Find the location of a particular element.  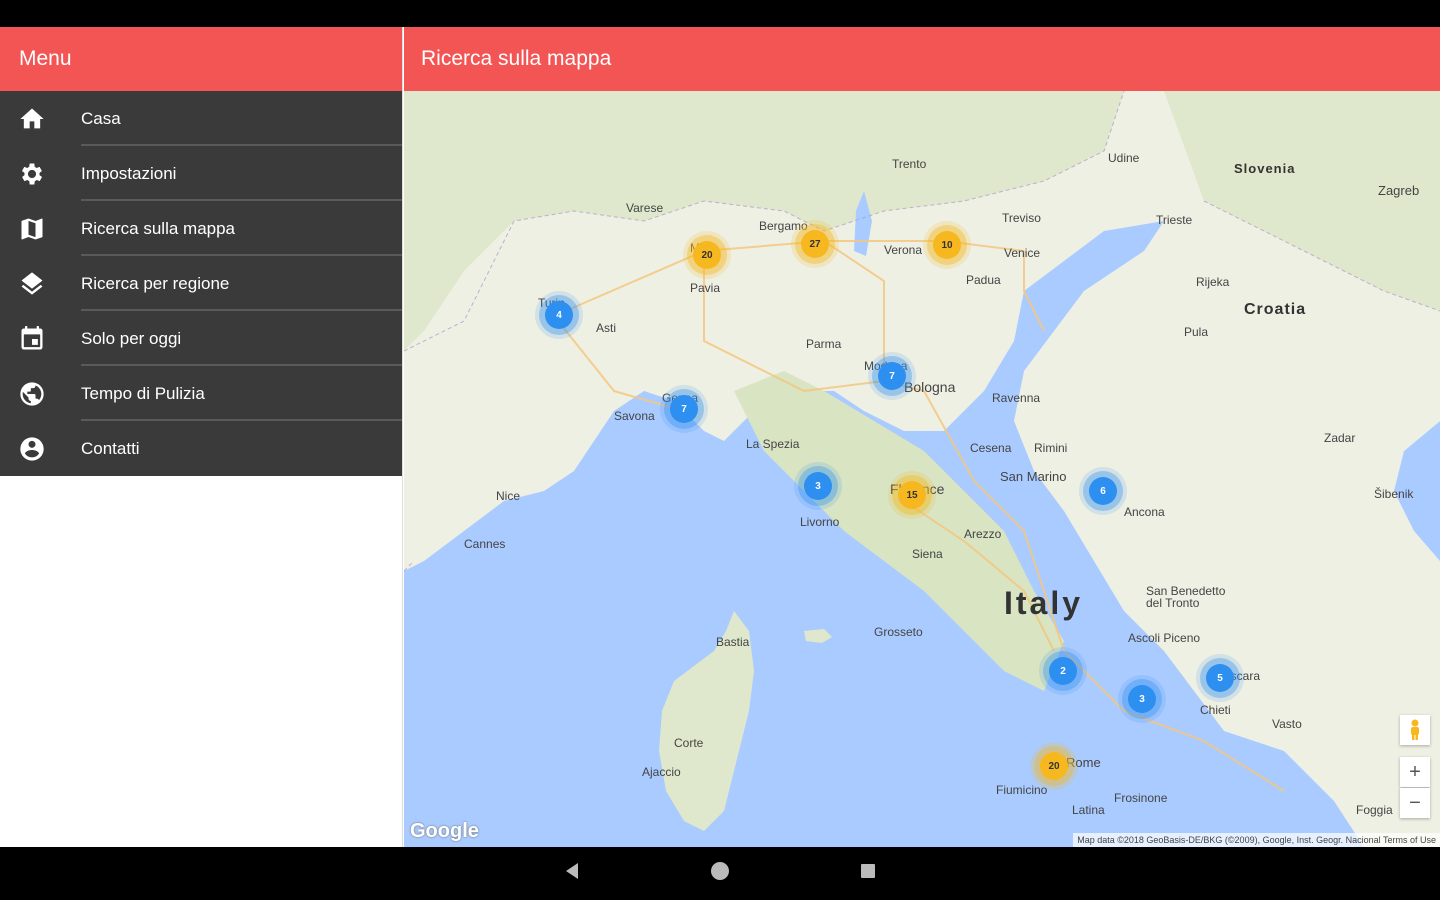

home-circle-icon is located at coordinates (720, 873).